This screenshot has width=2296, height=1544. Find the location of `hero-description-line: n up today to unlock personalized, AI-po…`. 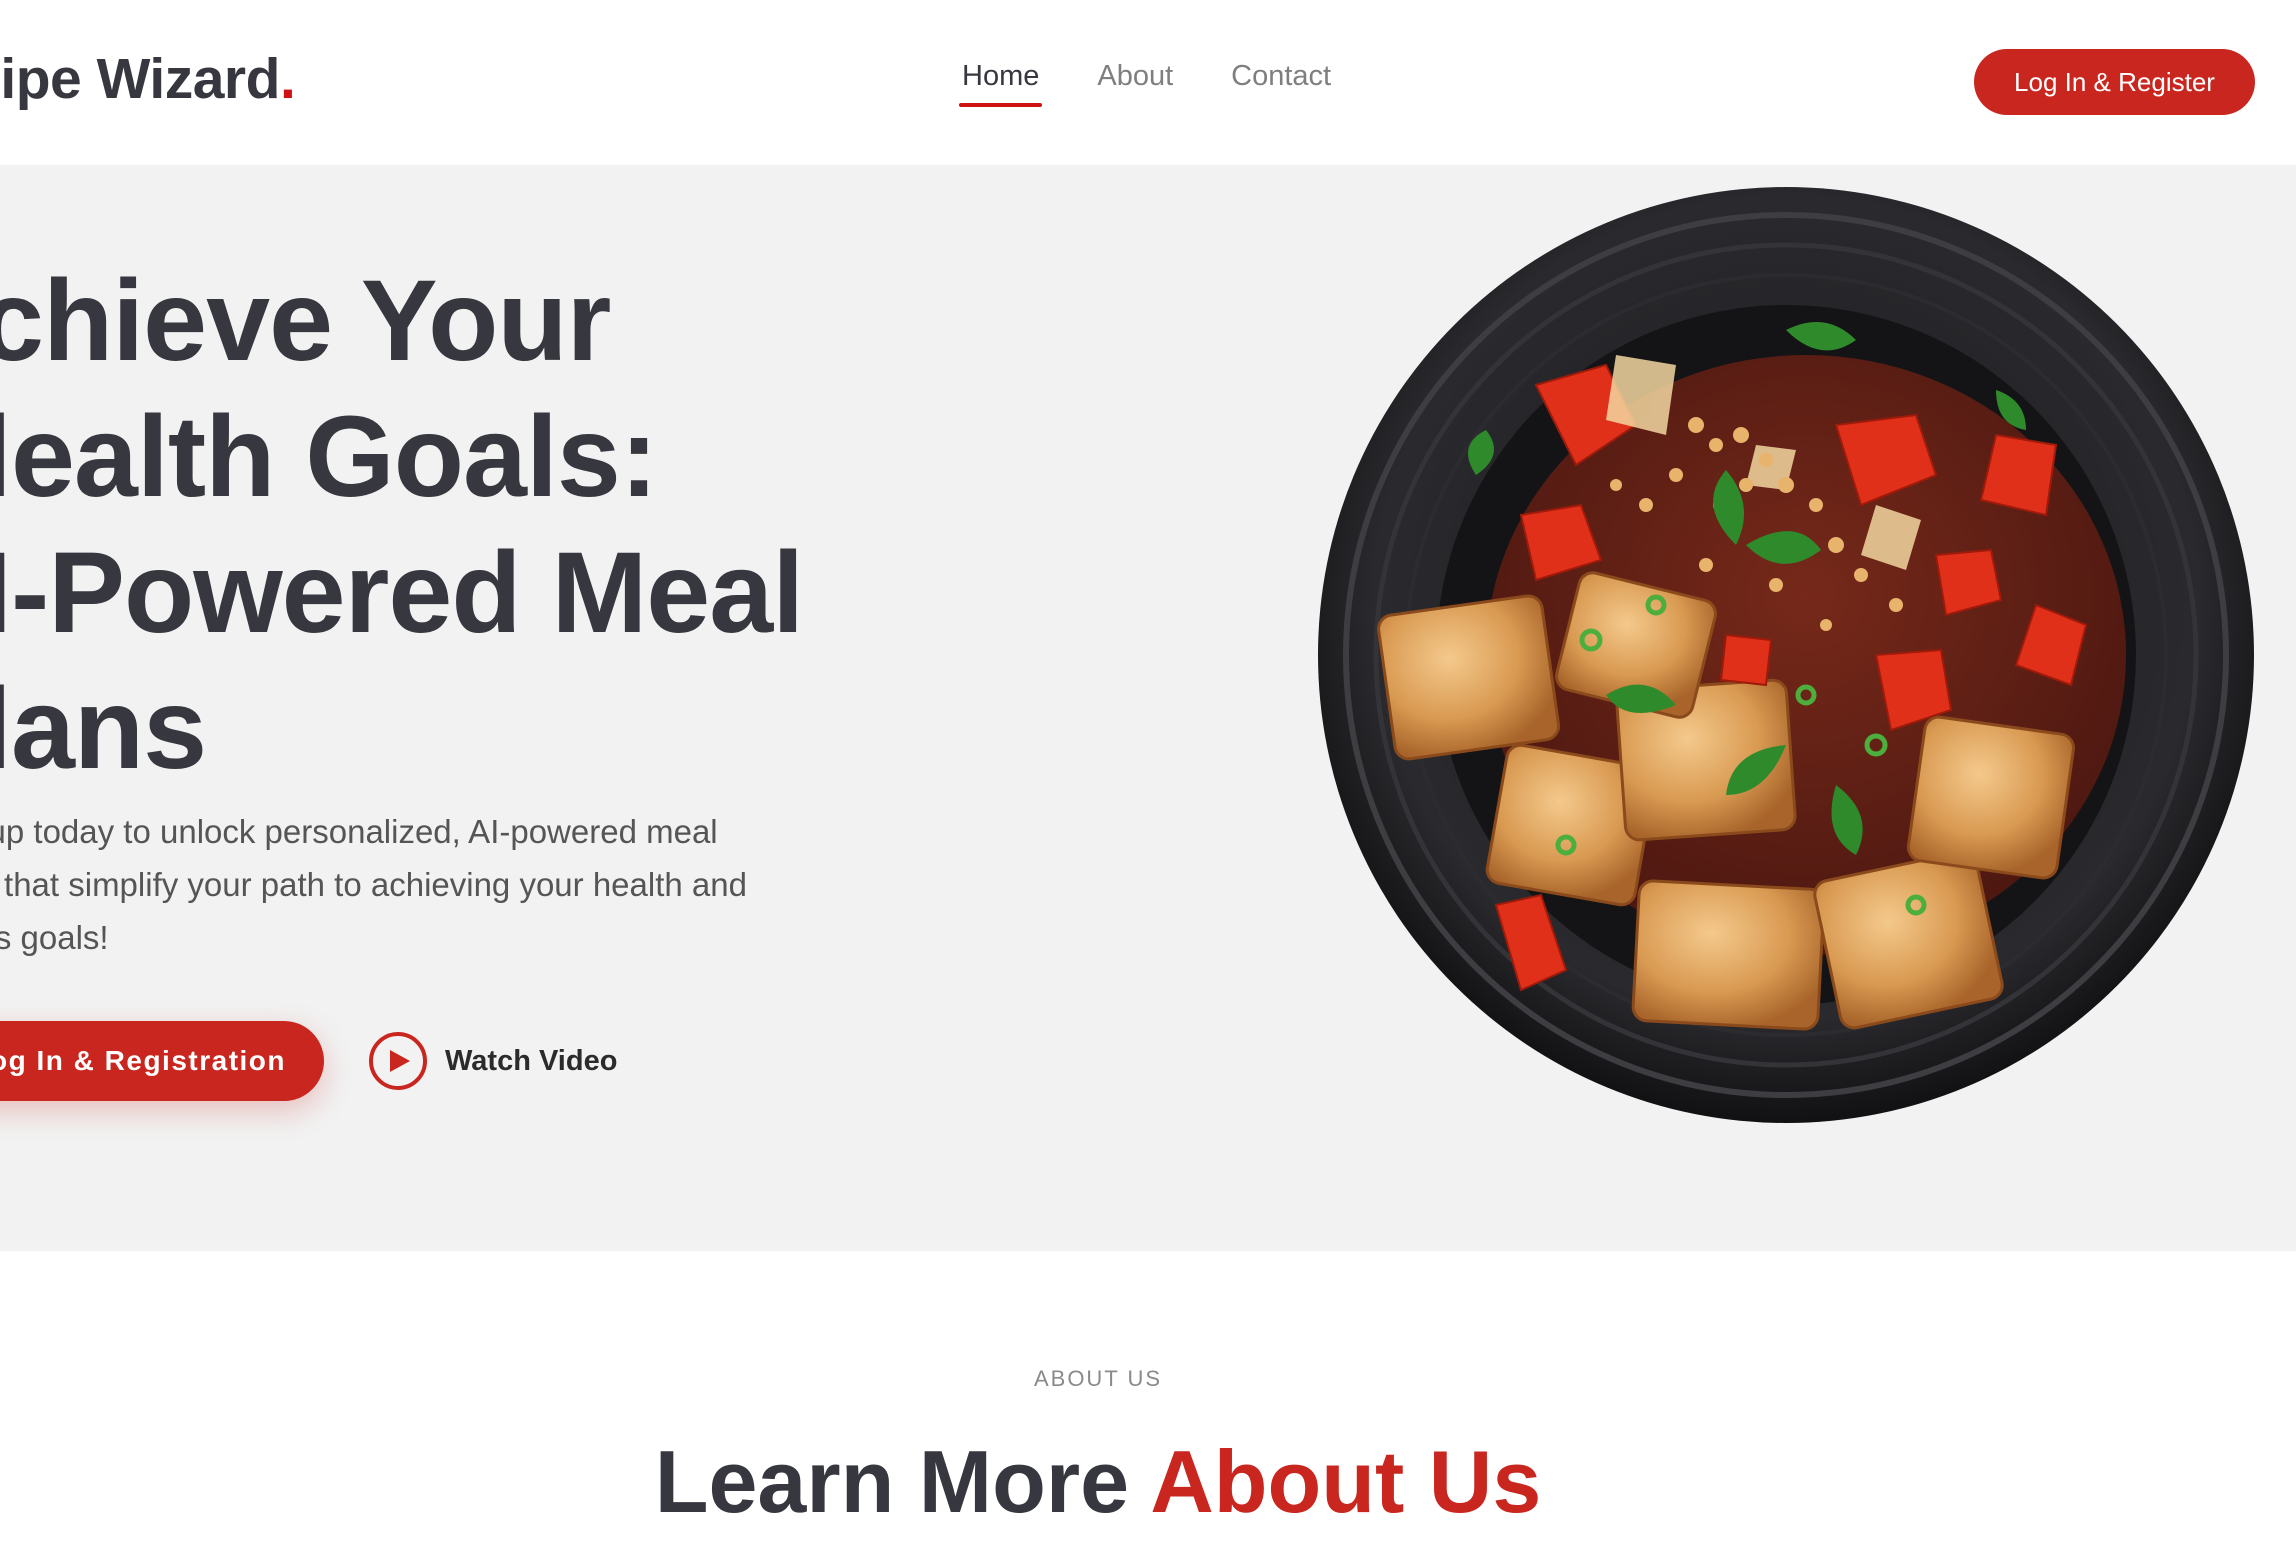

hero-description-line: n up today to unlock personalized, AI-po… is located at coordinates (359, 831).